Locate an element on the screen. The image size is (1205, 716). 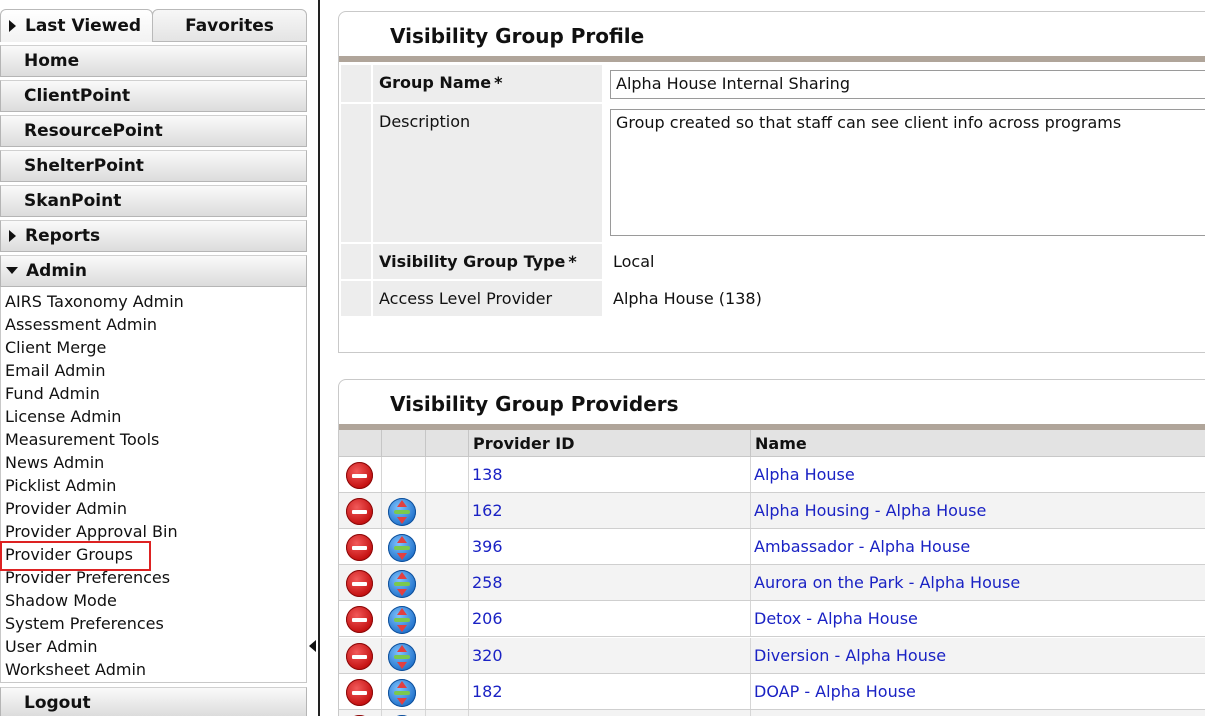
nav-skanpoint: SkanPoint is located at coordinates (153, 201).